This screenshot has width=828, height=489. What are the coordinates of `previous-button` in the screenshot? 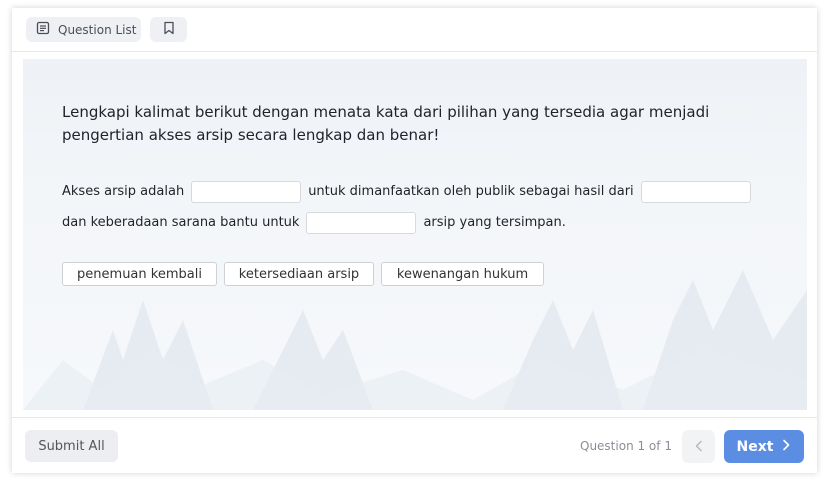 It's located at (698, 446).